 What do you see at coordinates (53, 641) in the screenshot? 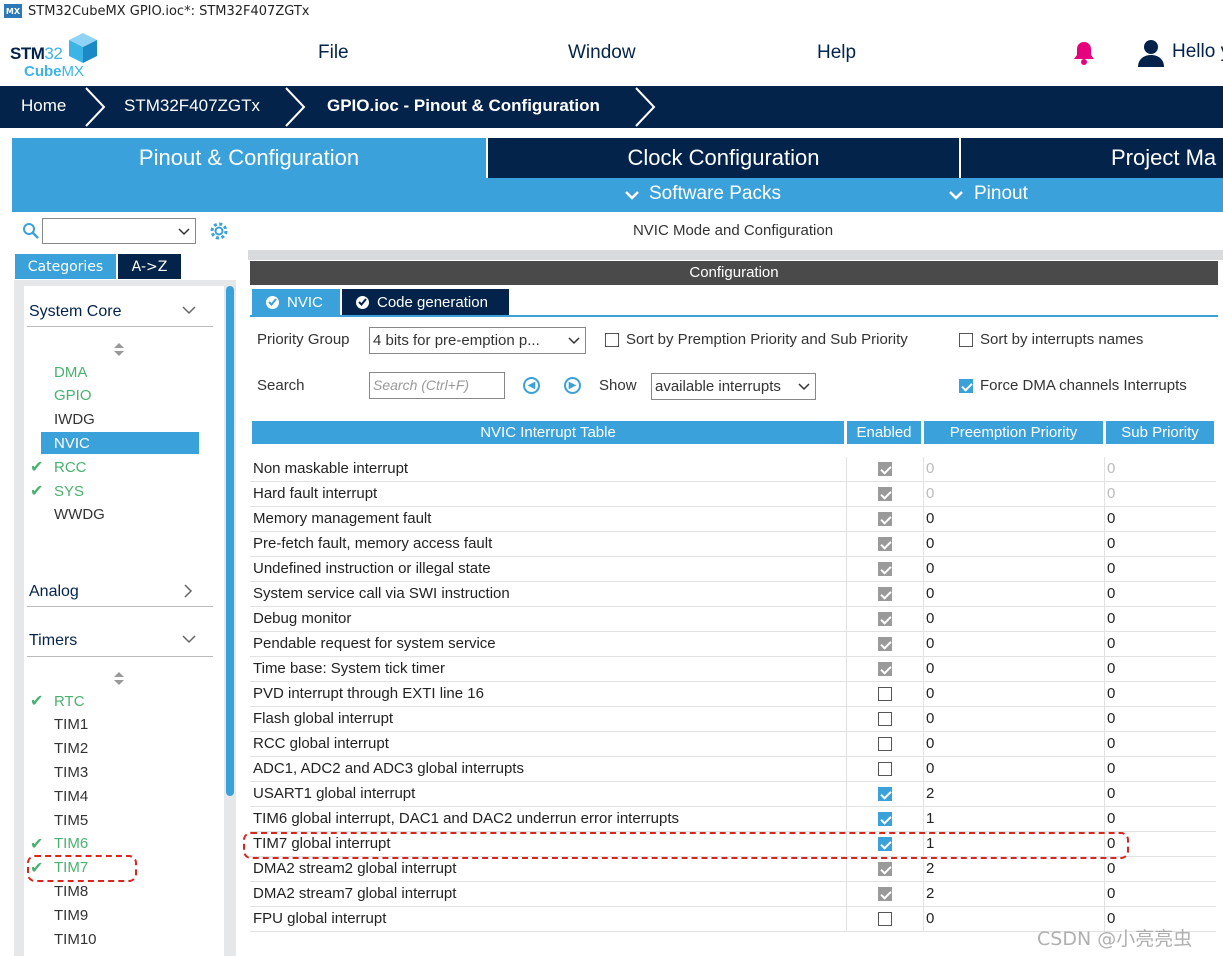
I see `category-timers: Timers` at bounding box center [53, 641].